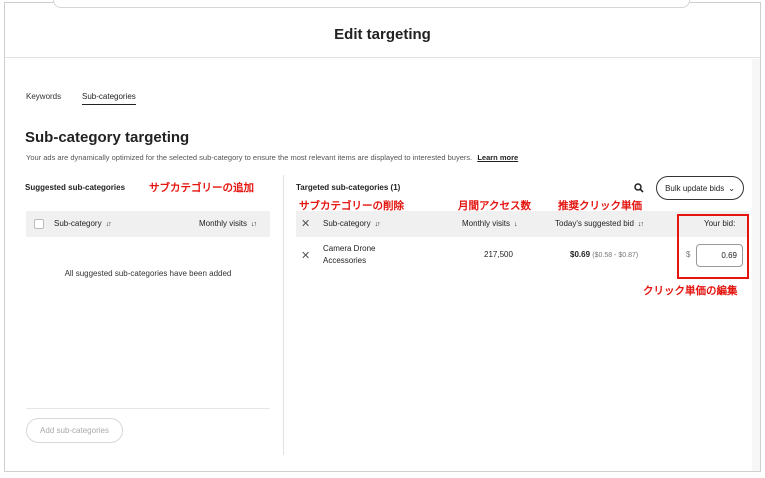 This screenshot has height=478, width=765. What do you see at coordinates (349, 254) in the screenshot?
I see `row-subcategory-name: Camera Drone Accessories` at bounding box center [349, 254].